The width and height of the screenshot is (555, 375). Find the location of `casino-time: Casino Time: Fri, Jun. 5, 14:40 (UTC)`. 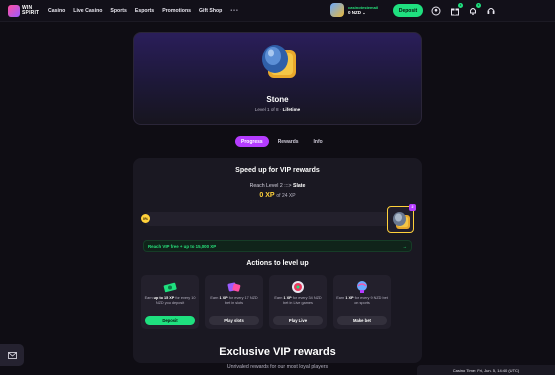

casino-time: Casino Time: Fri, Jun. 5, 14:40 (UTC) is located at coordinates (486, 370).